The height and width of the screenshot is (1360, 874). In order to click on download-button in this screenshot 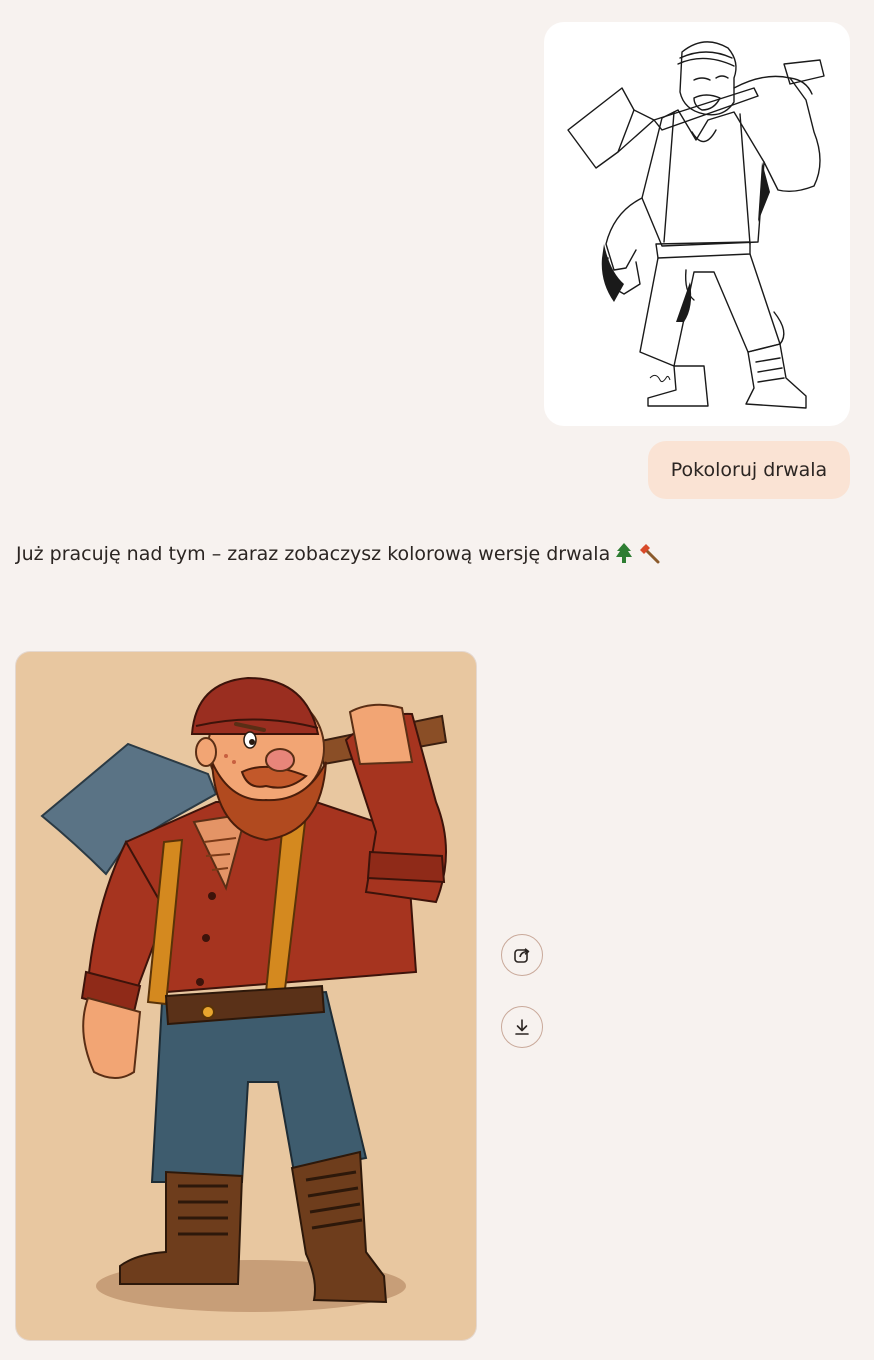, I will do `click(522, 1027)`.